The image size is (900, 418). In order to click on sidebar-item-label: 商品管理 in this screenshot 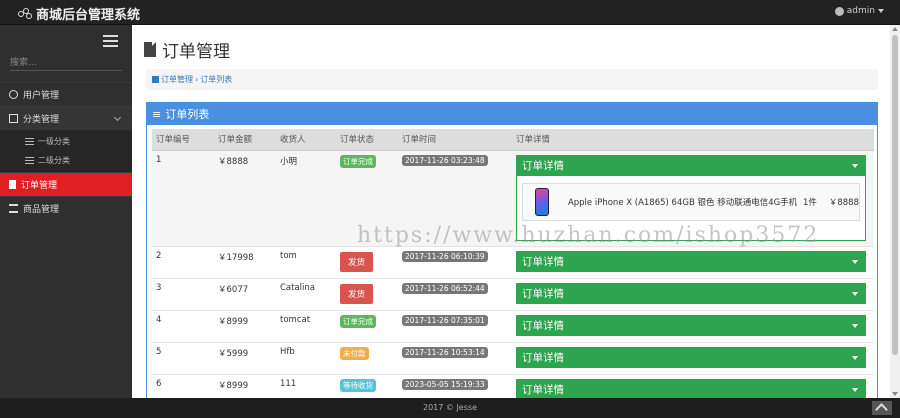, I will do `click(41, 210)`.